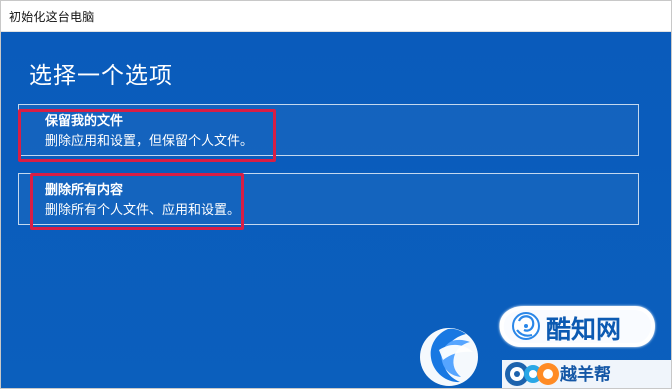 The height and width of the screenshot is (389, 672). I want to click on brand-watermark: 酷知网 越羊帮, so click(543, 325).